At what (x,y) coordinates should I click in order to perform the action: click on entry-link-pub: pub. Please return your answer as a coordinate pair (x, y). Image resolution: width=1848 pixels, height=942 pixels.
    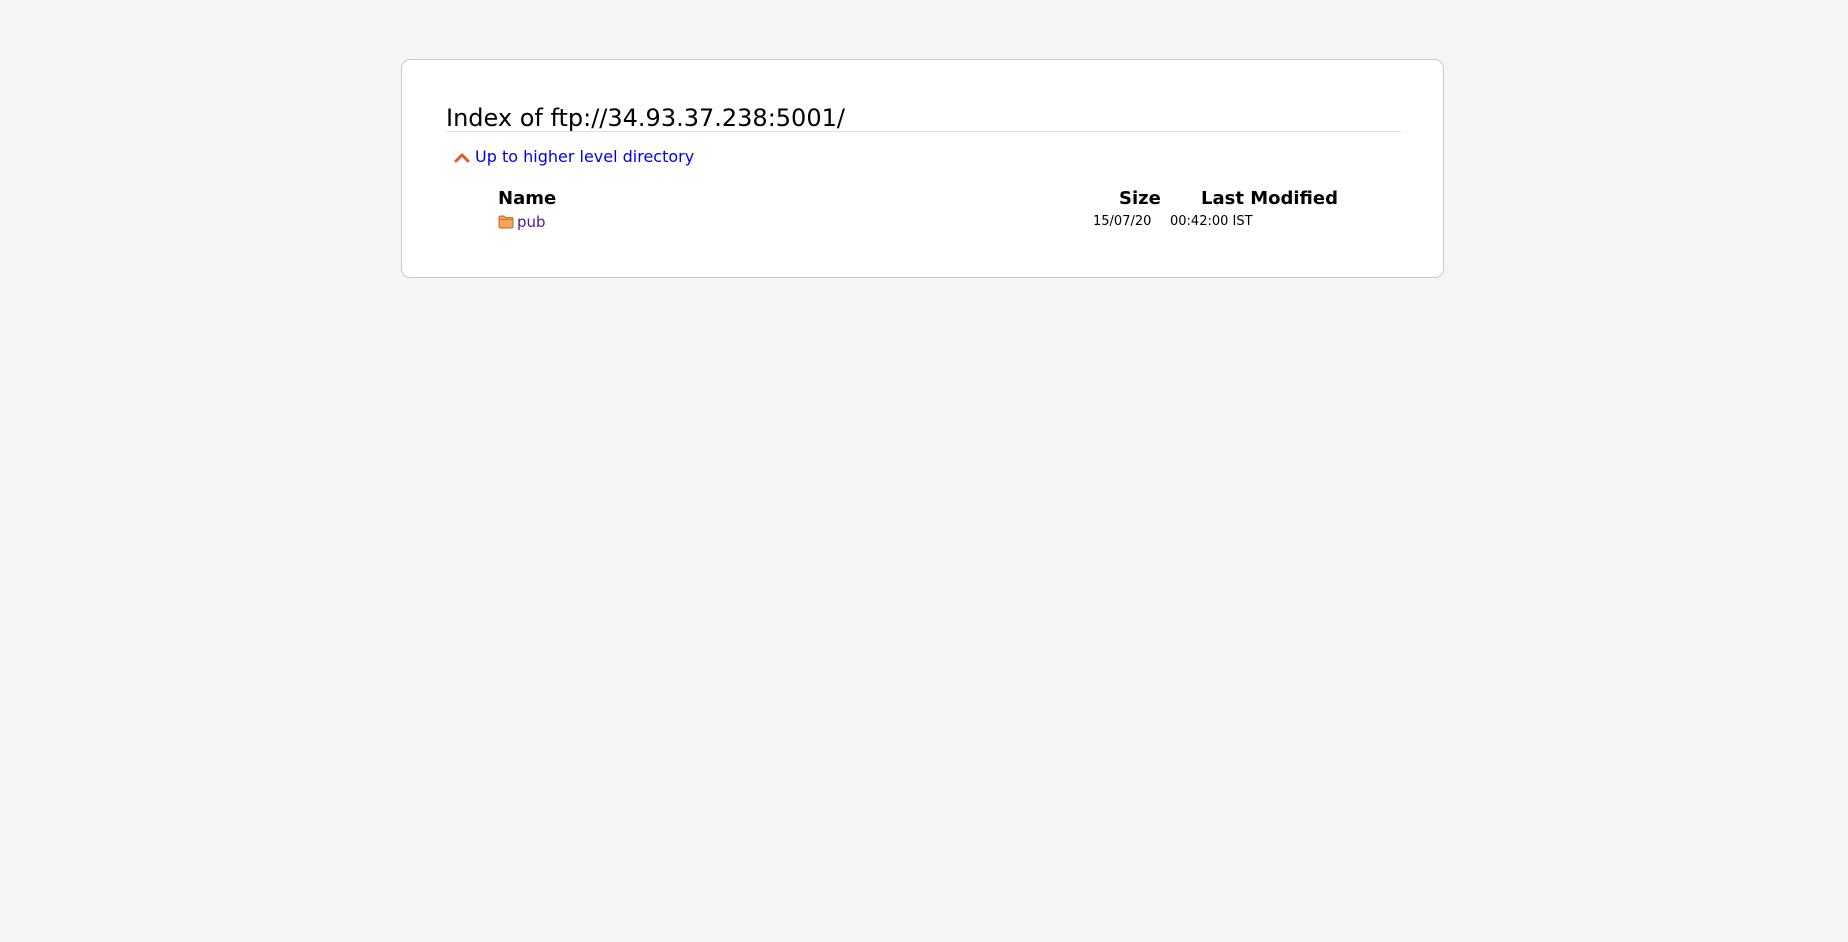
    Looking at the image, I should click on (522, 222).